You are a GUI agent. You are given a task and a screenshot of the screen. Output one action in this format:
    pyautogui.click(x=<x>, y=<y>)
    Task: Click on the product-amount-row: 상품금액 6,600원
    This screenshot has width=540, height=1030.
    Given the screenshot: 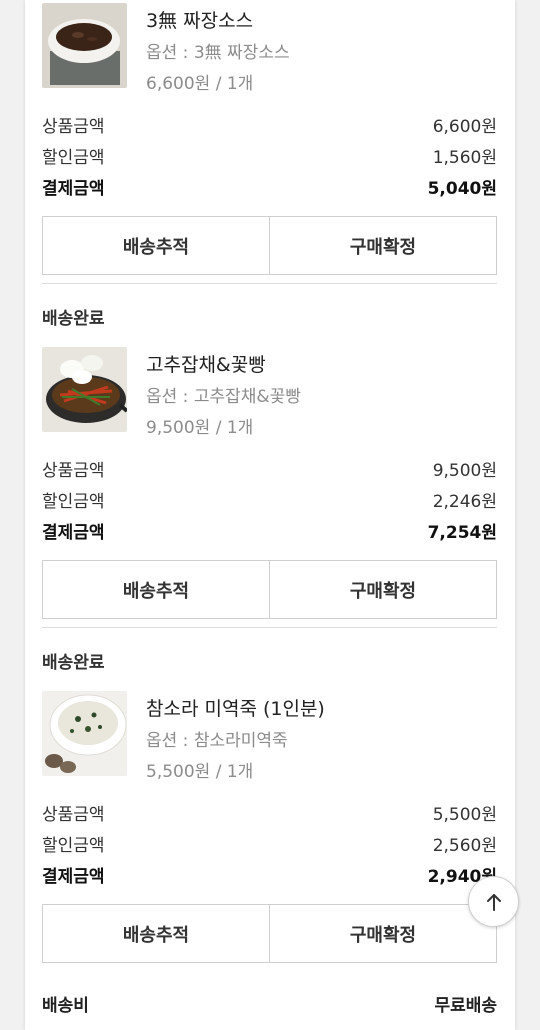 What is the action you would take?
    pyautogui.click(x=269, y=124)
    